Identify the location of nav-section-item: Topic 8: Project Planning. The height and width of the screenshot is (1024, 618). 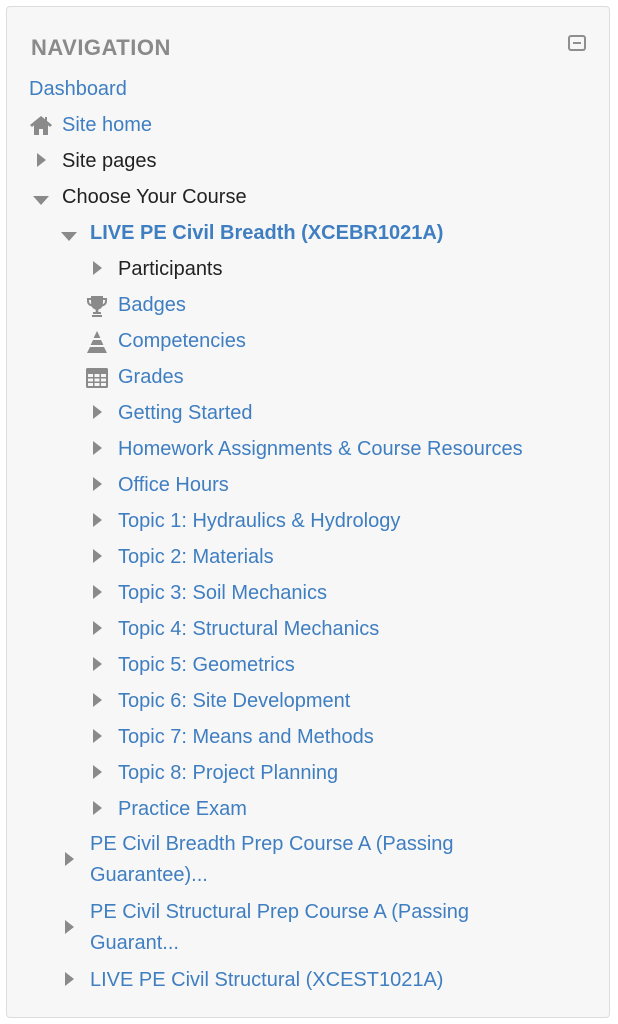
(228, 773).